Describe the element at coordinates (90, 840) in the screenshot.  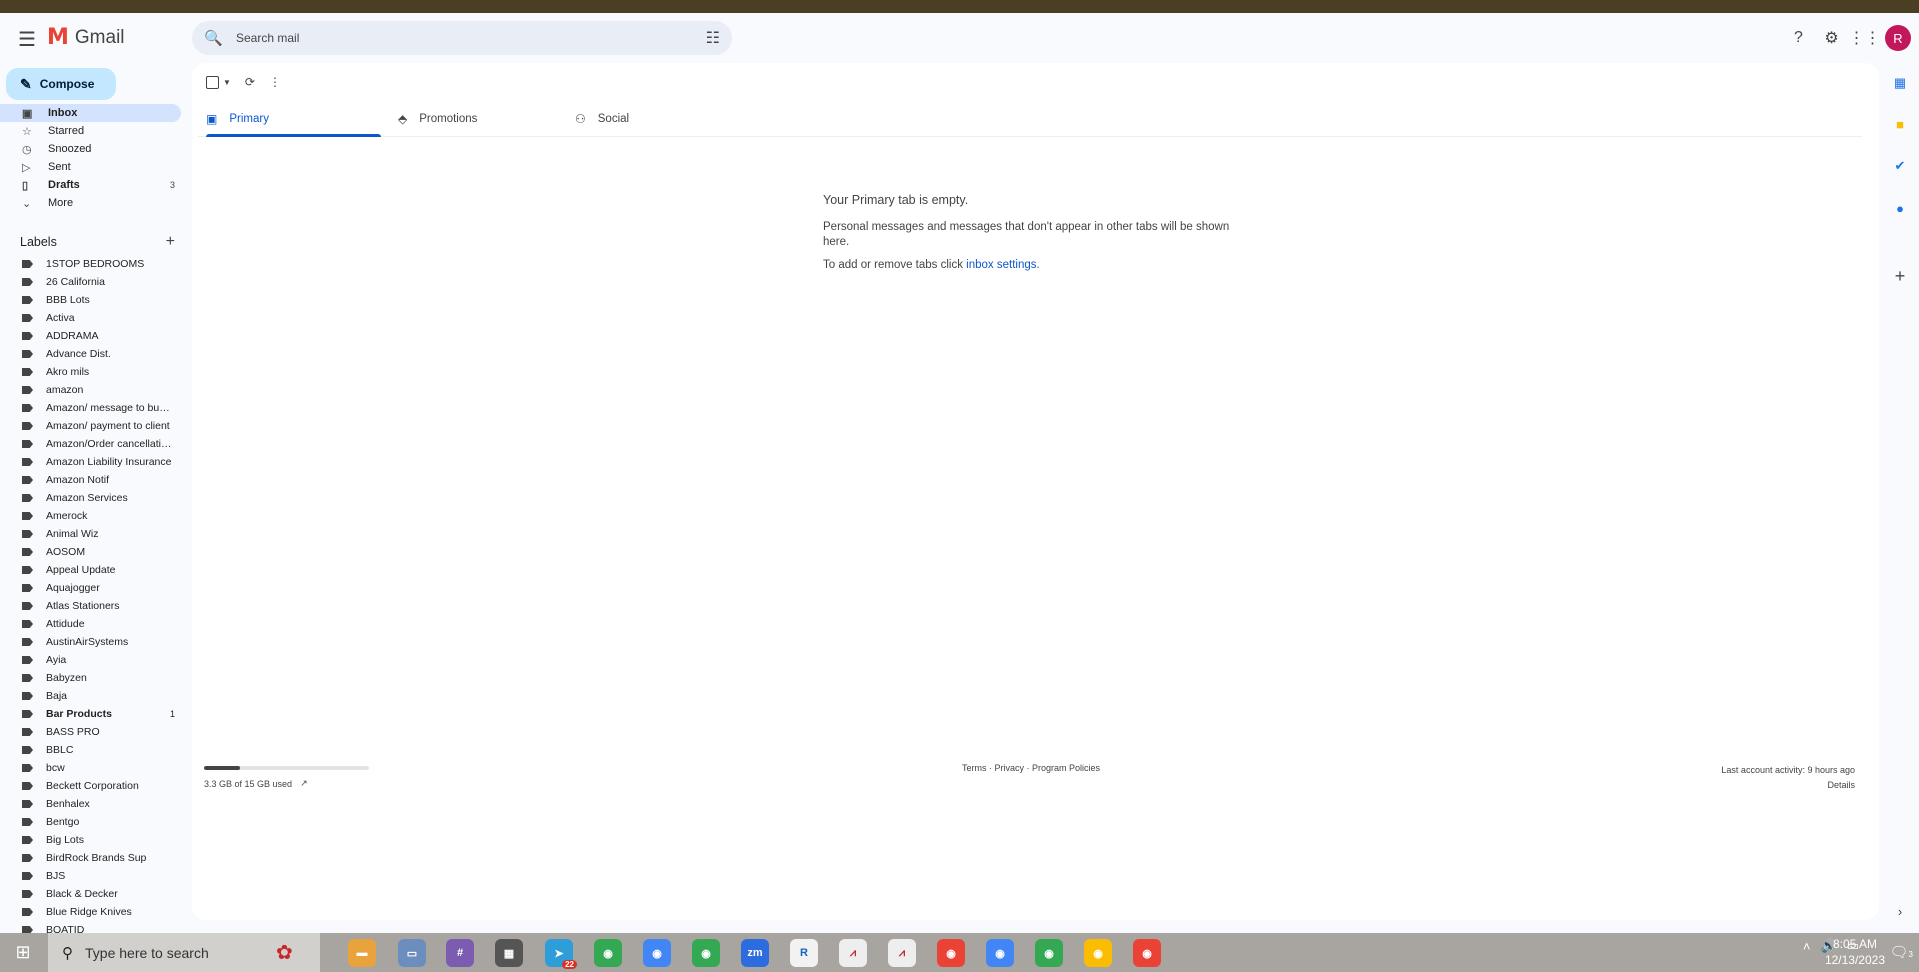
I see `label-item: Big Lots` at that location.